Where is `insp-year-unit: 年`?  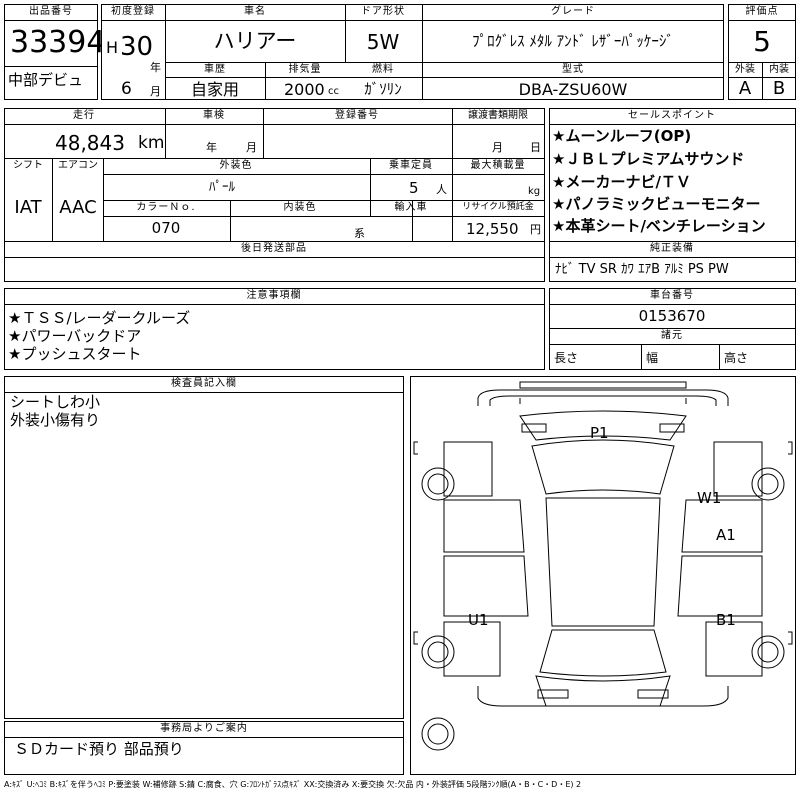 insp-year-unit: 年 is located at coordinates (211, 147).